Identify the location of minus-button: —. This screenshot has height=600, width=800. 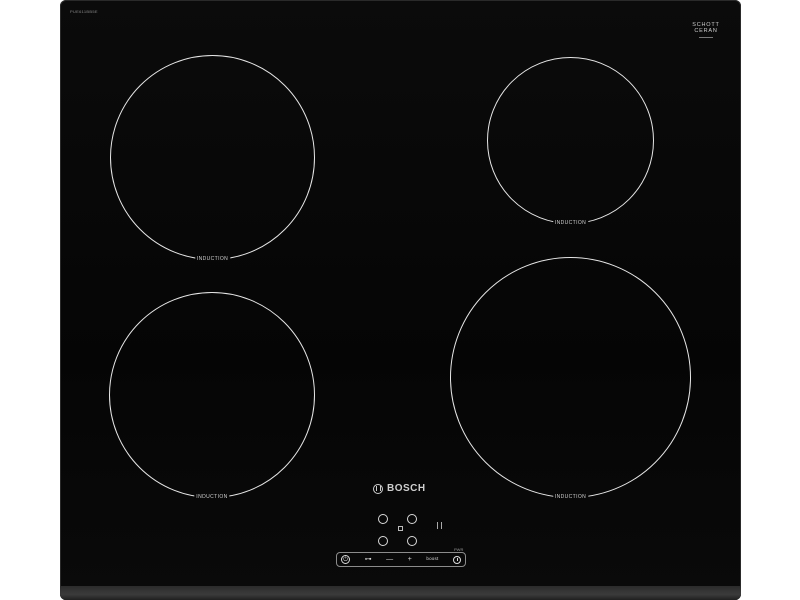
(389, 559).